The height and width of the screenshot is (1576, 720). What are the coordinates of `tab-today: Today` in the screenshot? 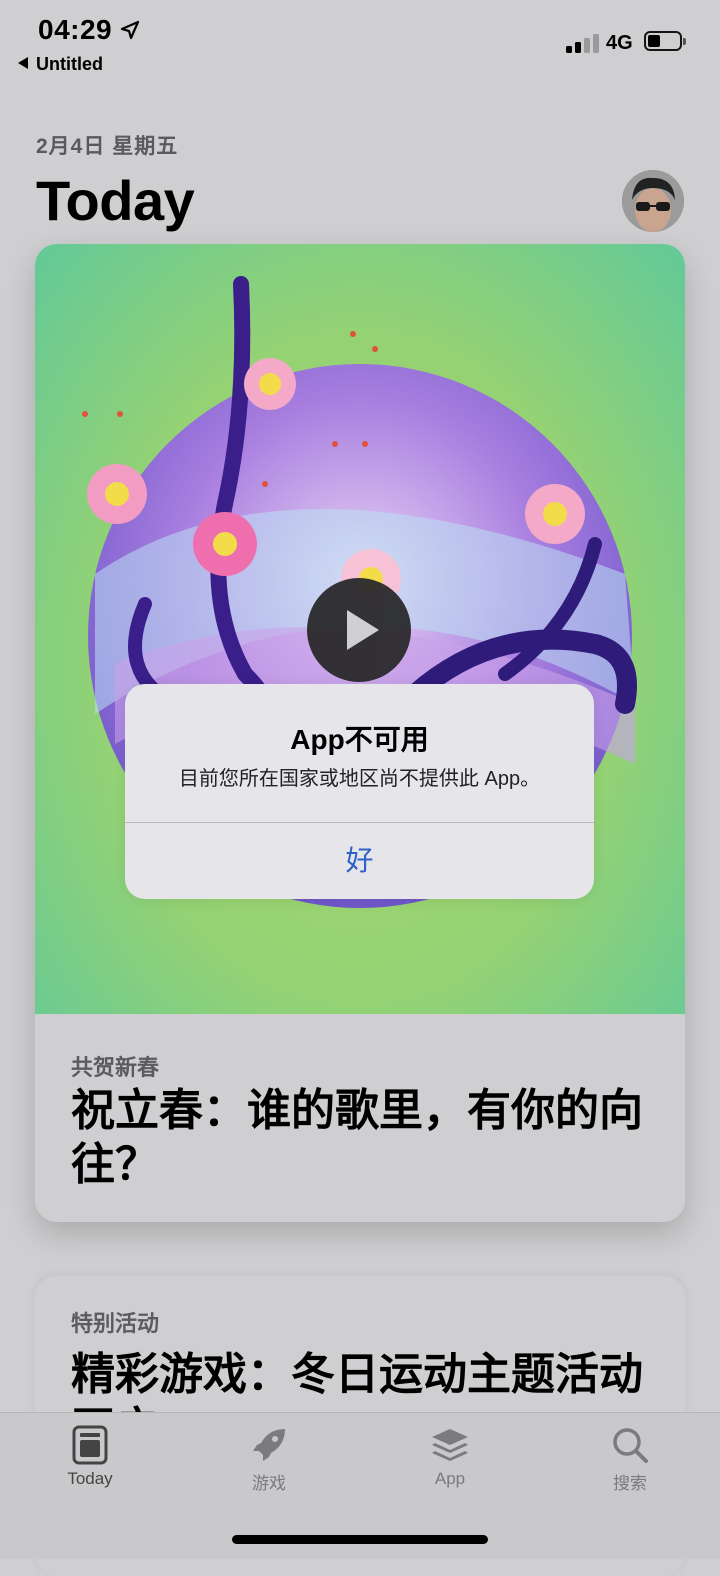 It's located at (90, 1457).